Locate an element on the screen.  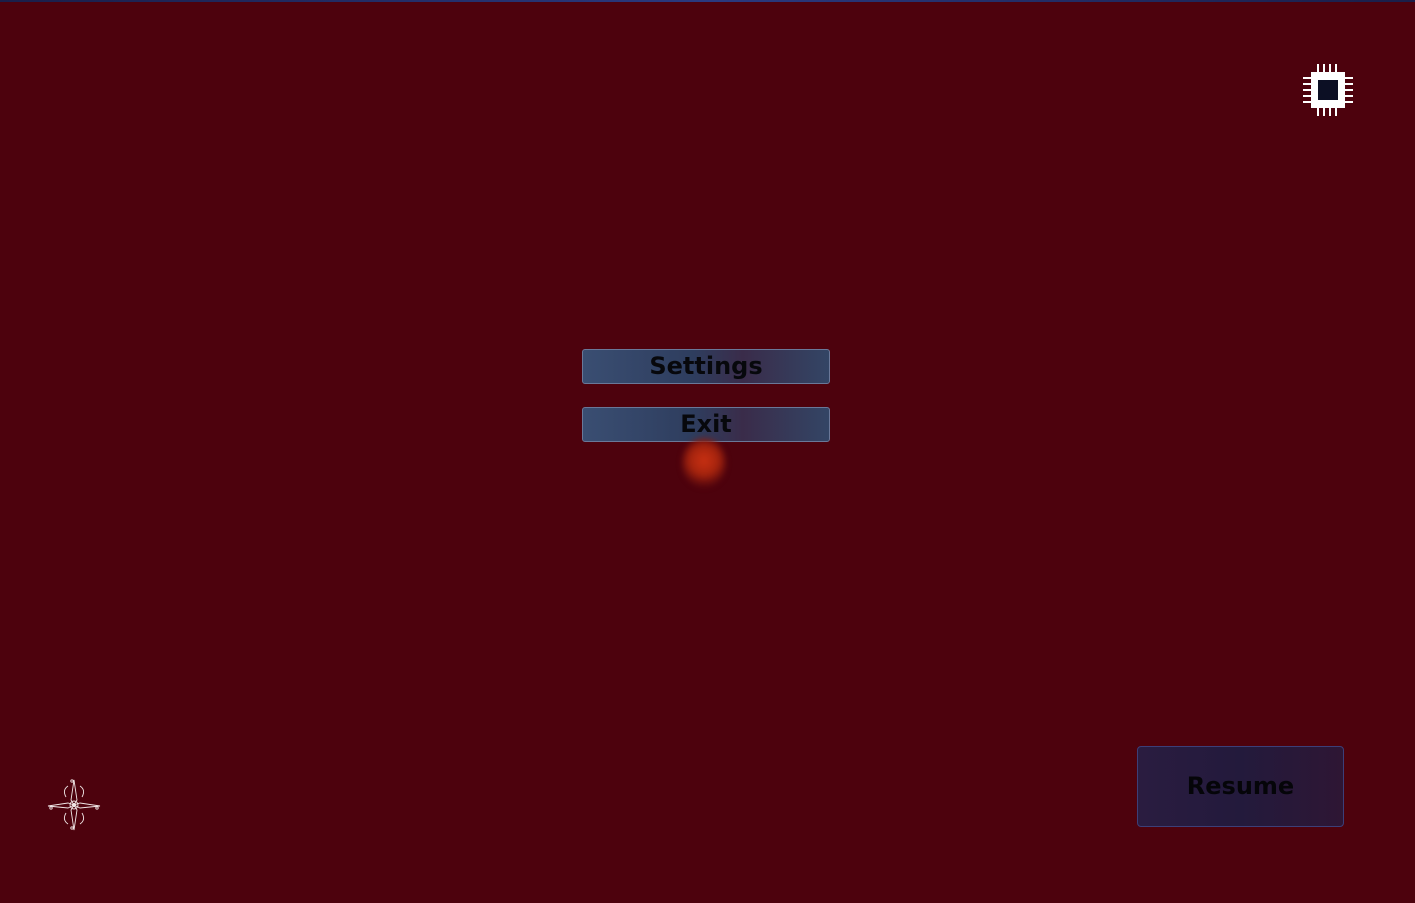
resume-button: Resume is located at coordinates (1240, 786).